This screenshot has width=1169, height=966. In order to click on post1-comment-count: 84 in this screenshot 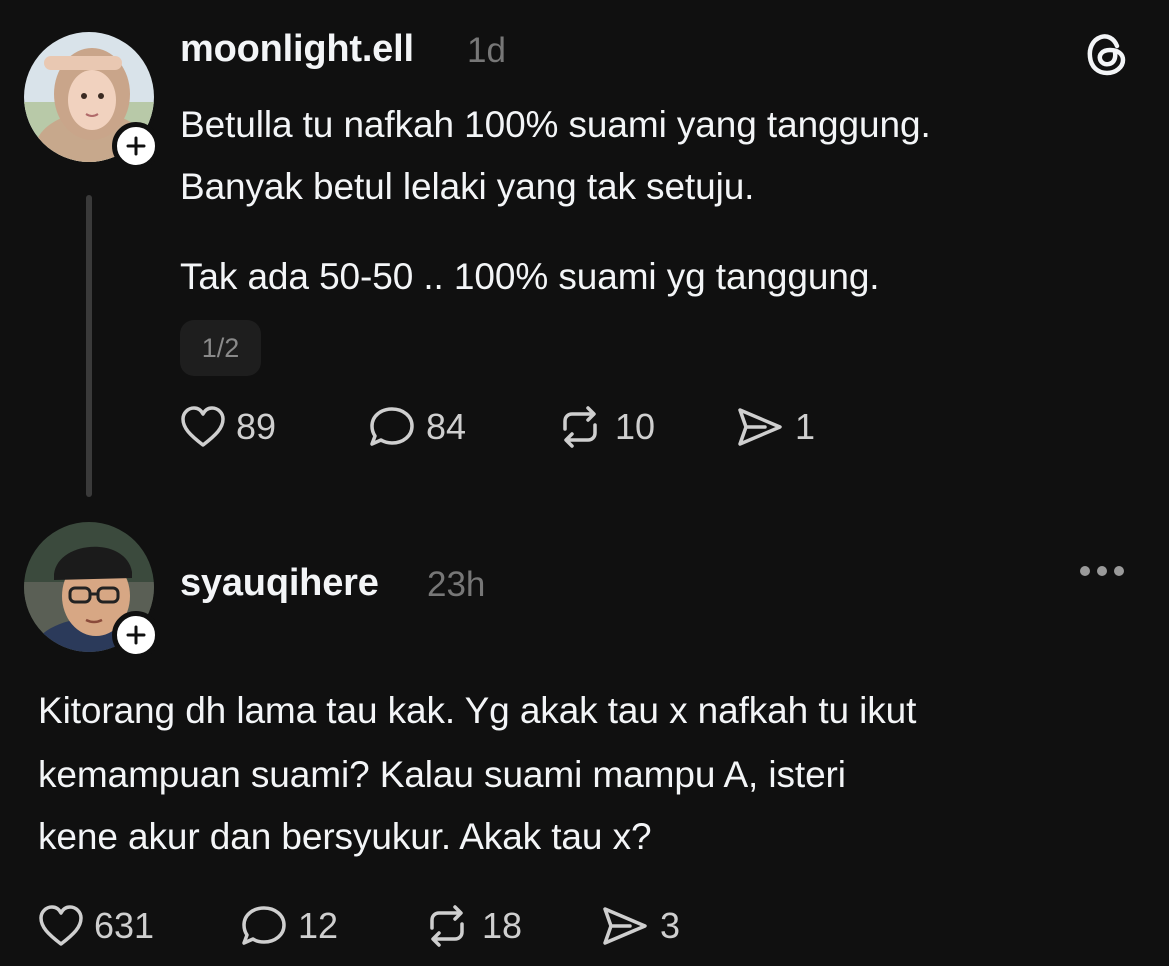, I will do `click(446, 426)`.